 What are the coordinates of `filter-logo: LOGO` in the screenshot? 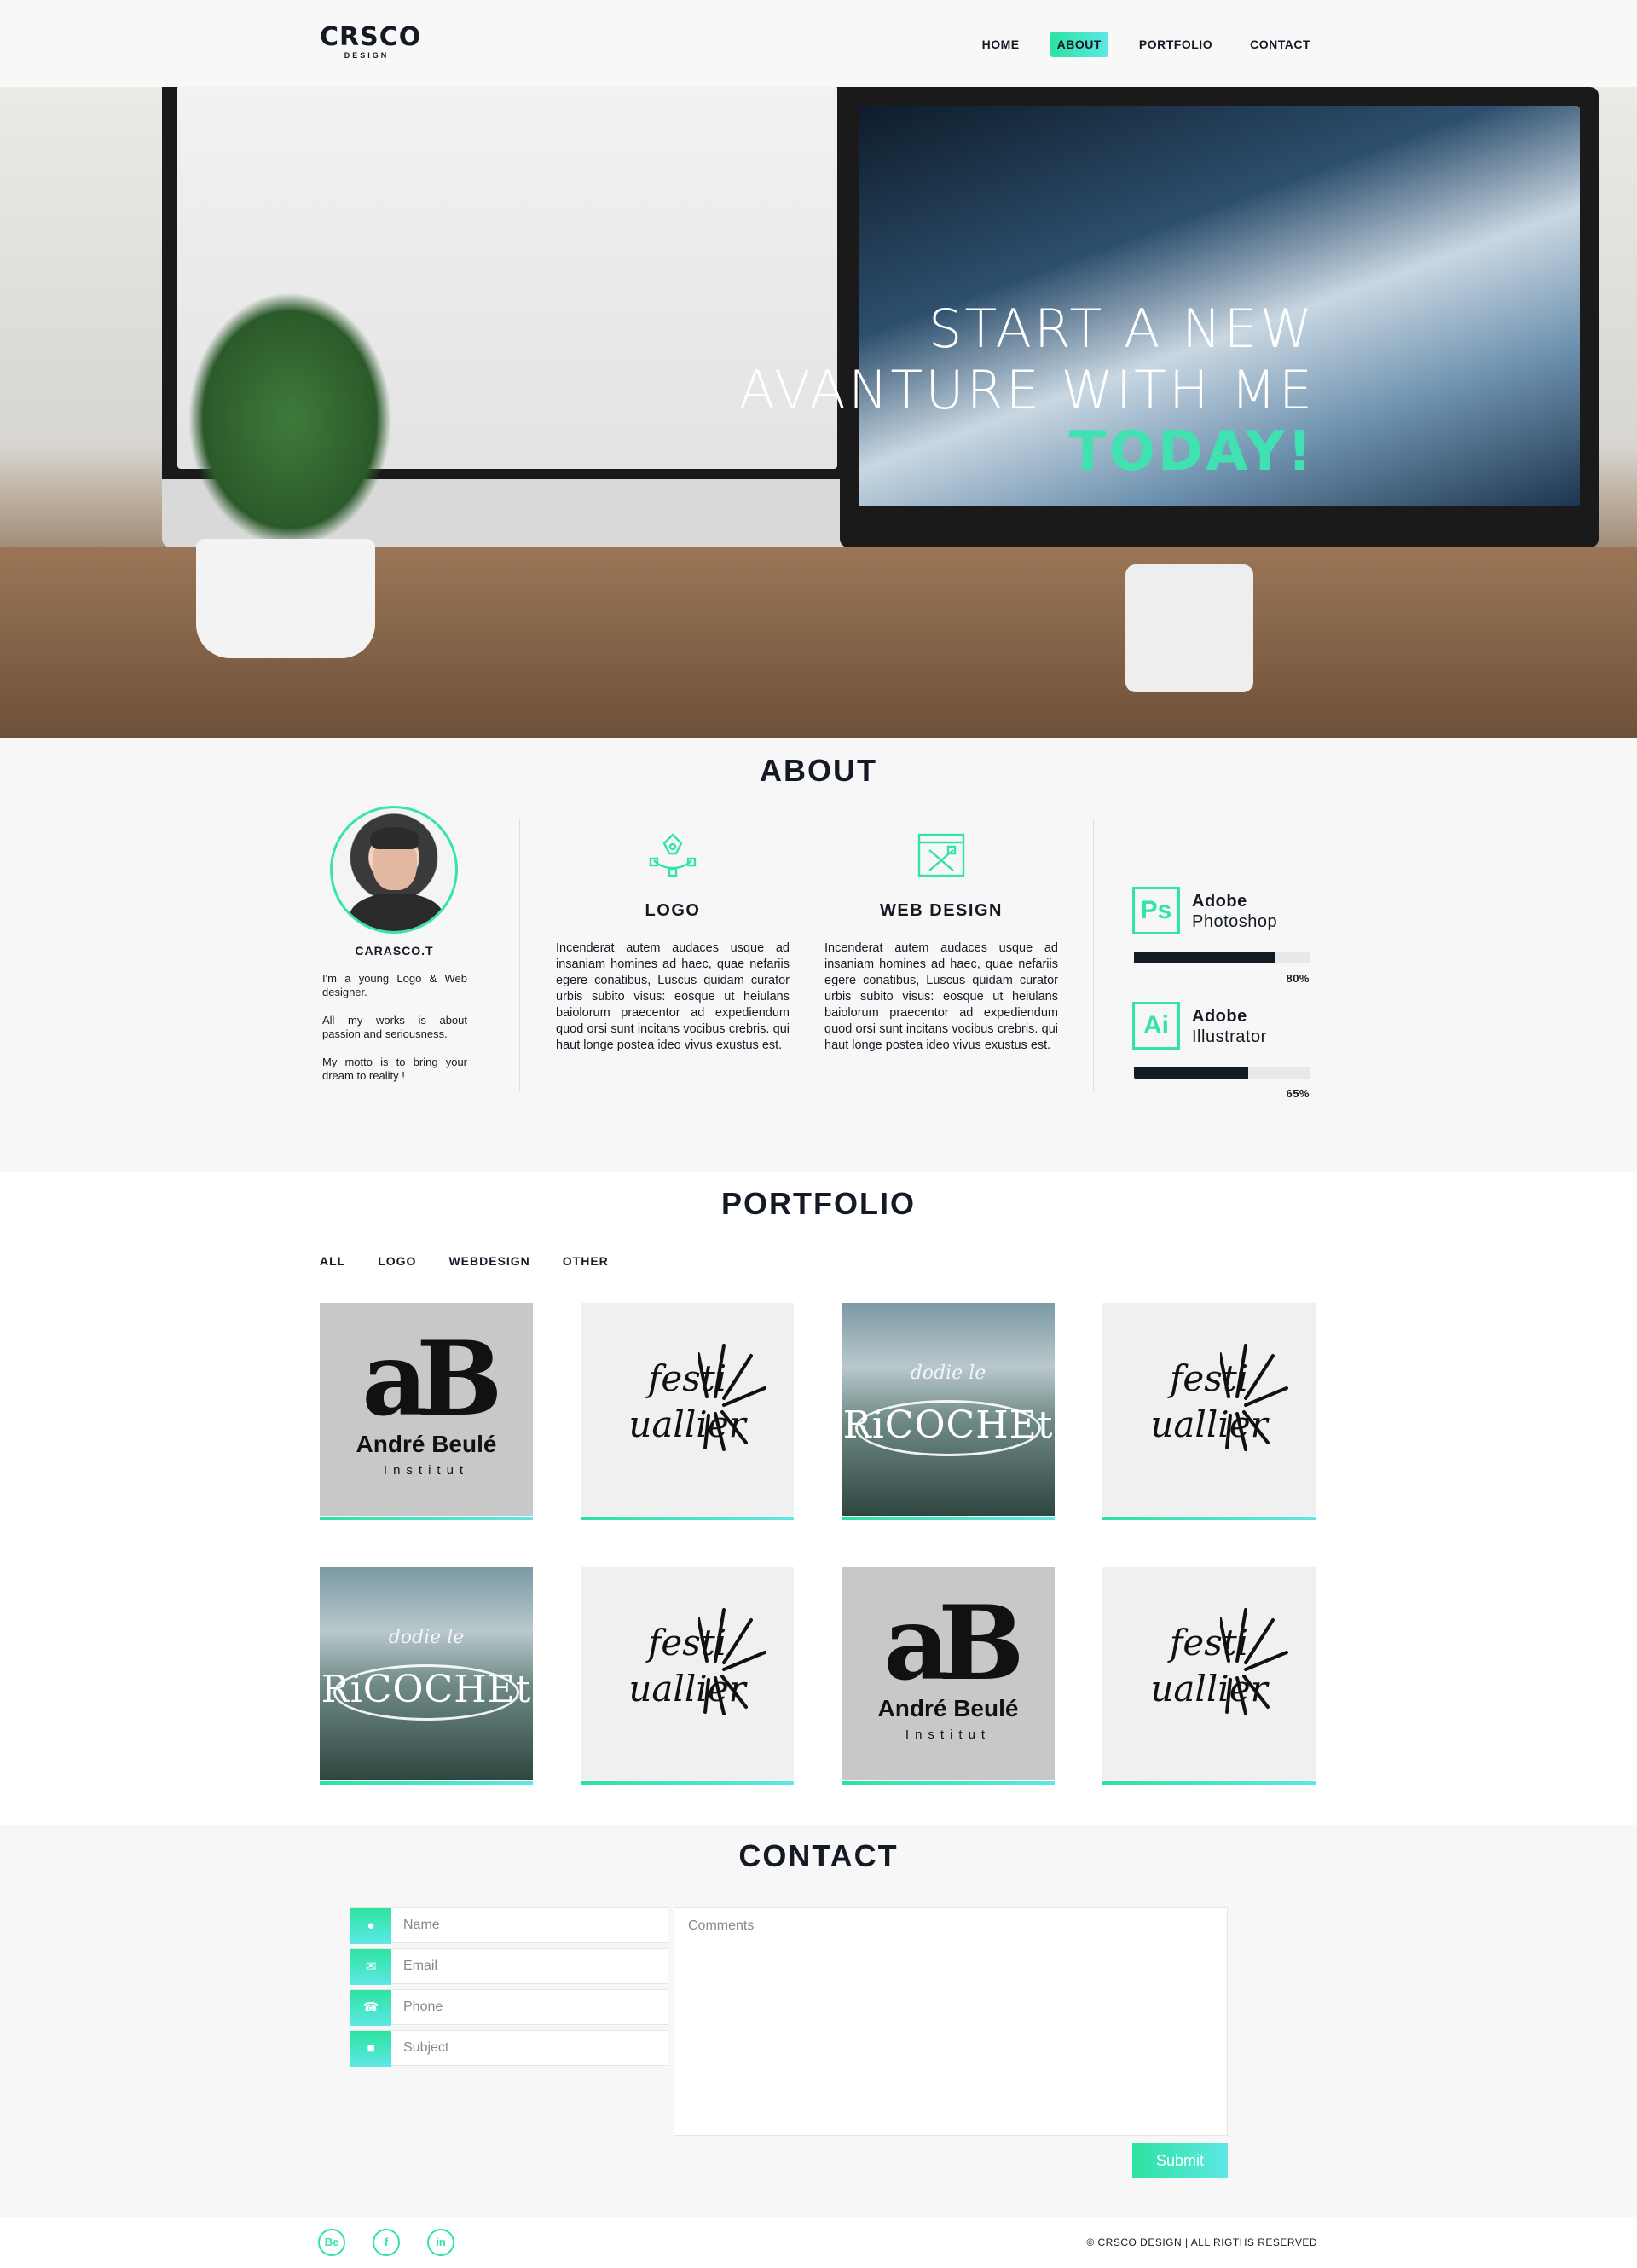 It's located at (397, 1261).